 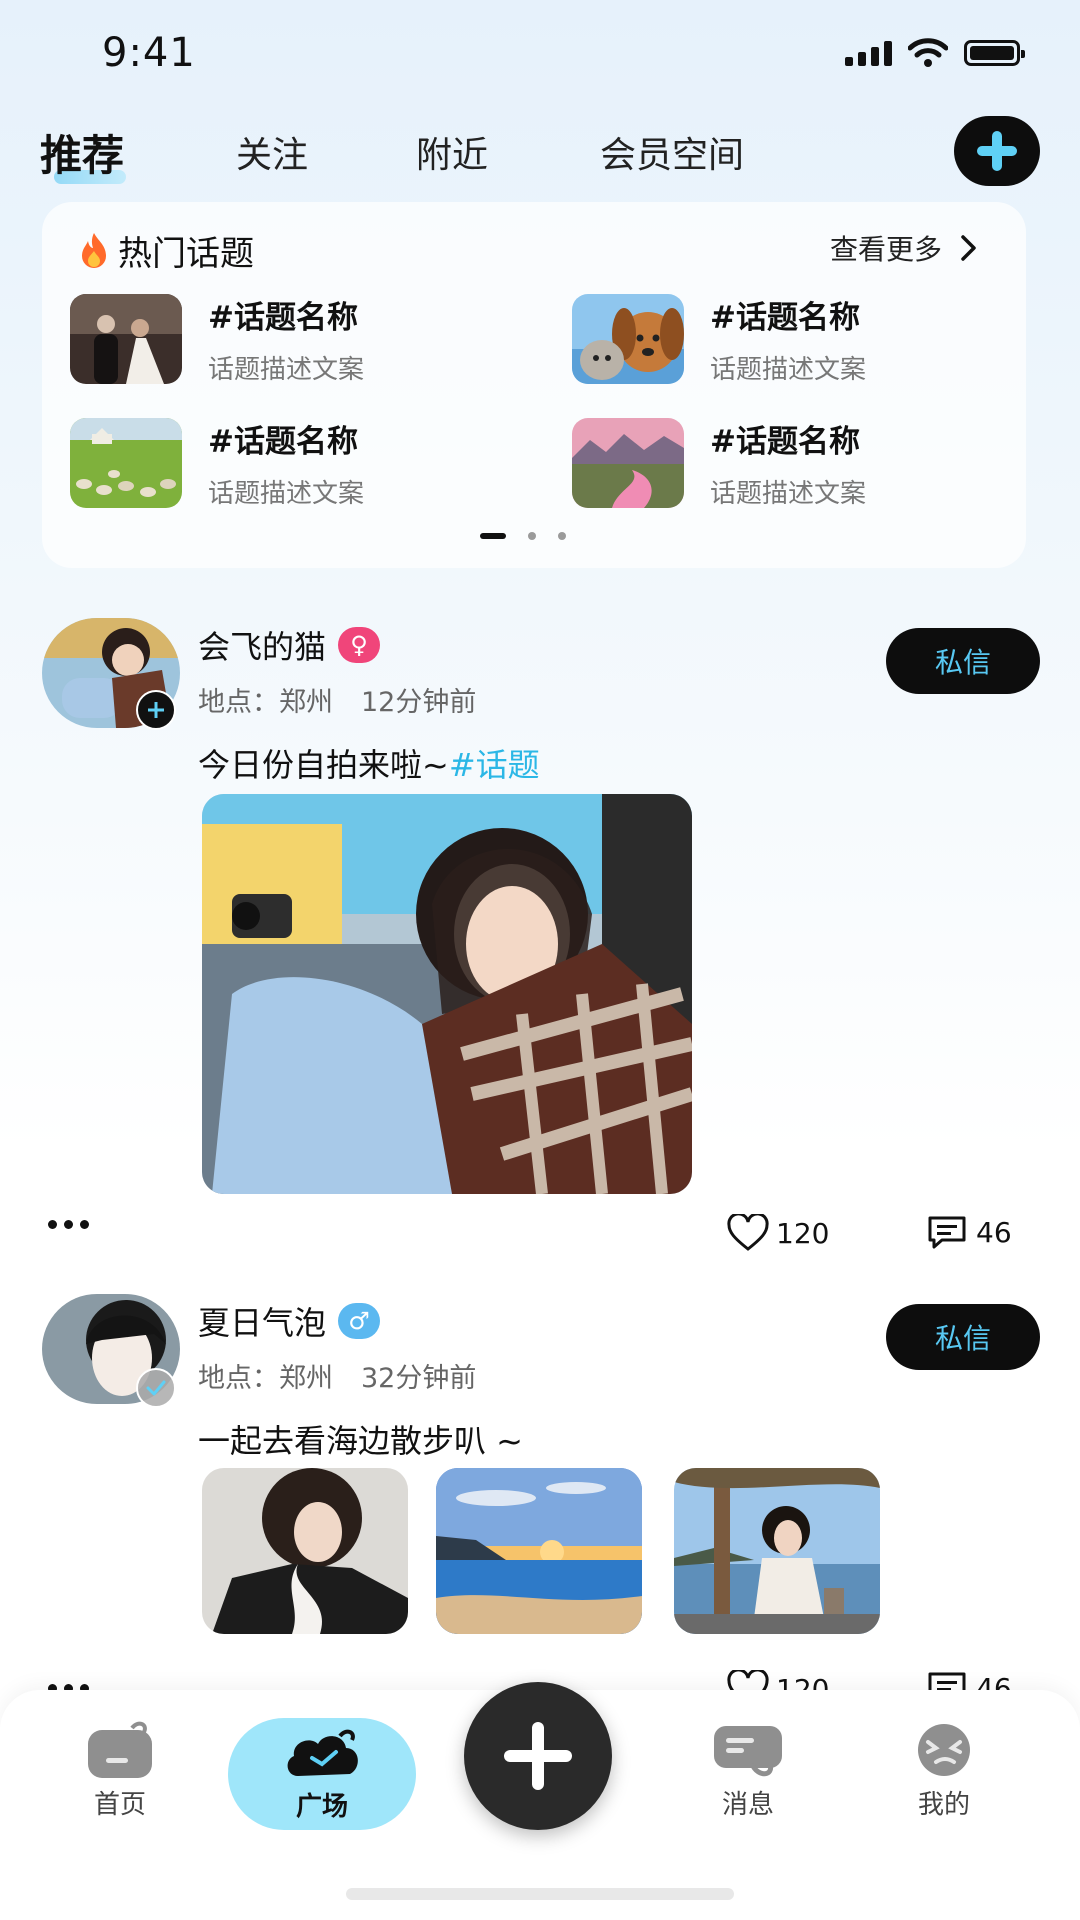 I want to click on plaza-icon, so click(x=322, y=1752).